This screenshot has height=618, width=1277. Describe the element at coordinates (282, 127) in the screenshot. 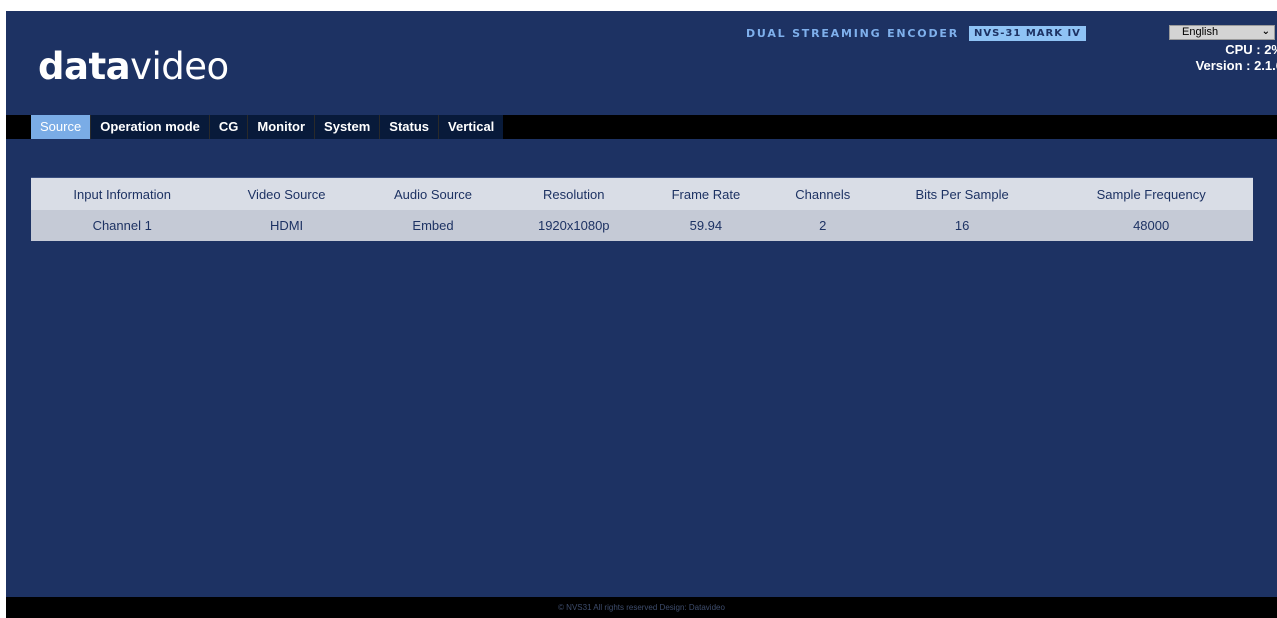

I see `tab-monitor: Monitor` at that location.